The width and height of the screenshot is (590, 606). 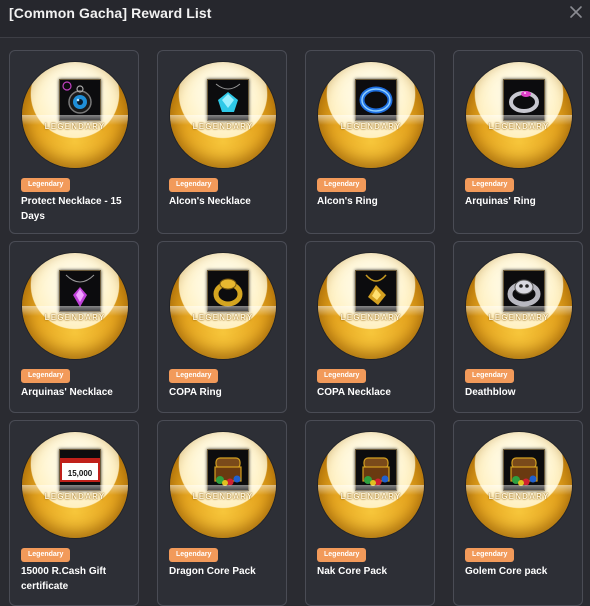 I want to click on dialog-title: [Common Gacha] Reward List, so click(x=110, y=13).